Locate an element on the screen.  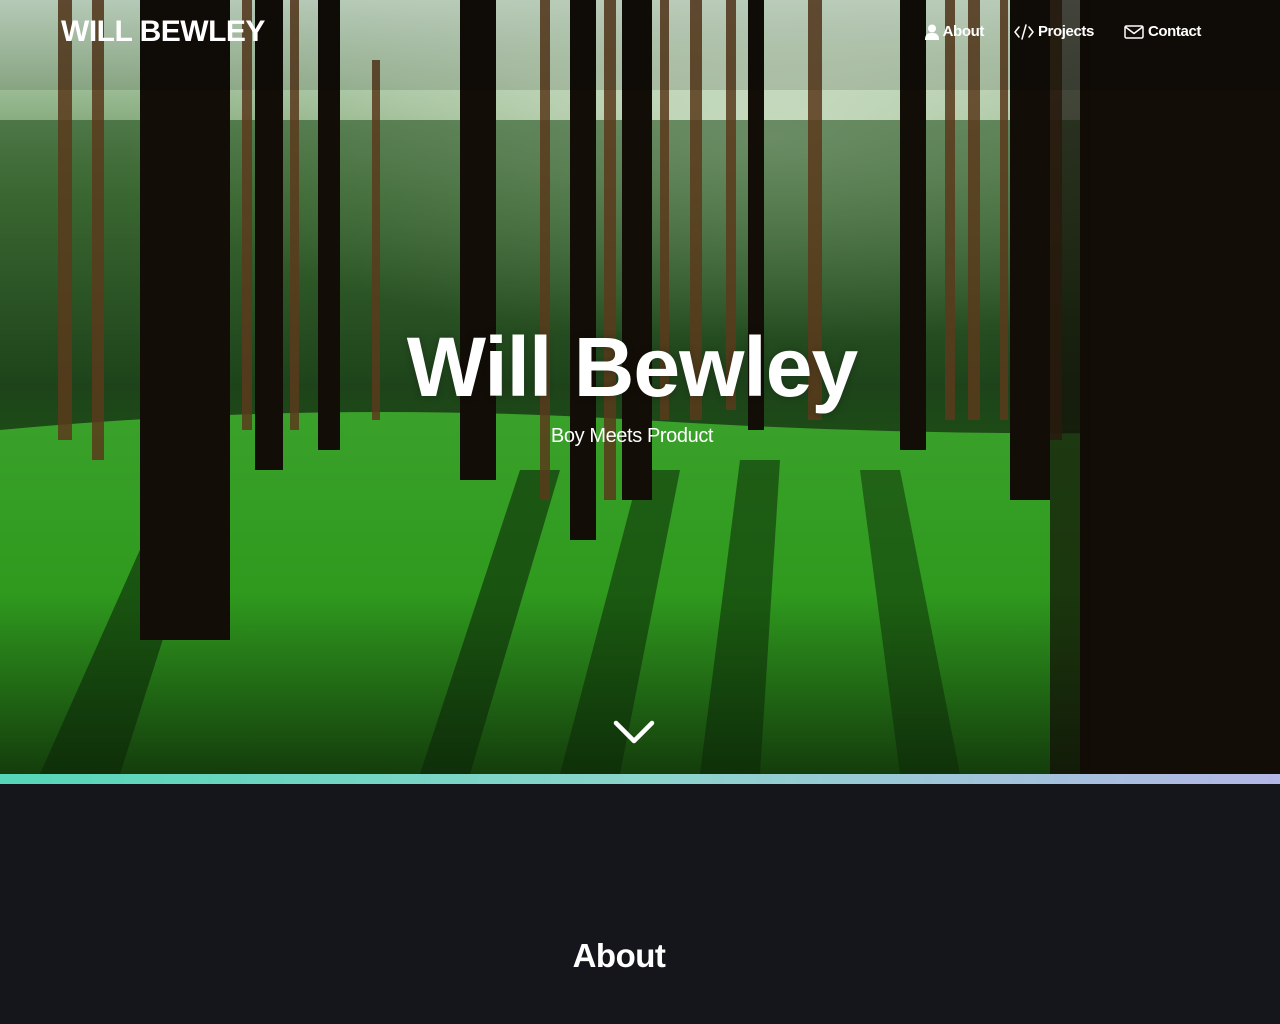
envelope-icon is located at coordinates (1134, 32).